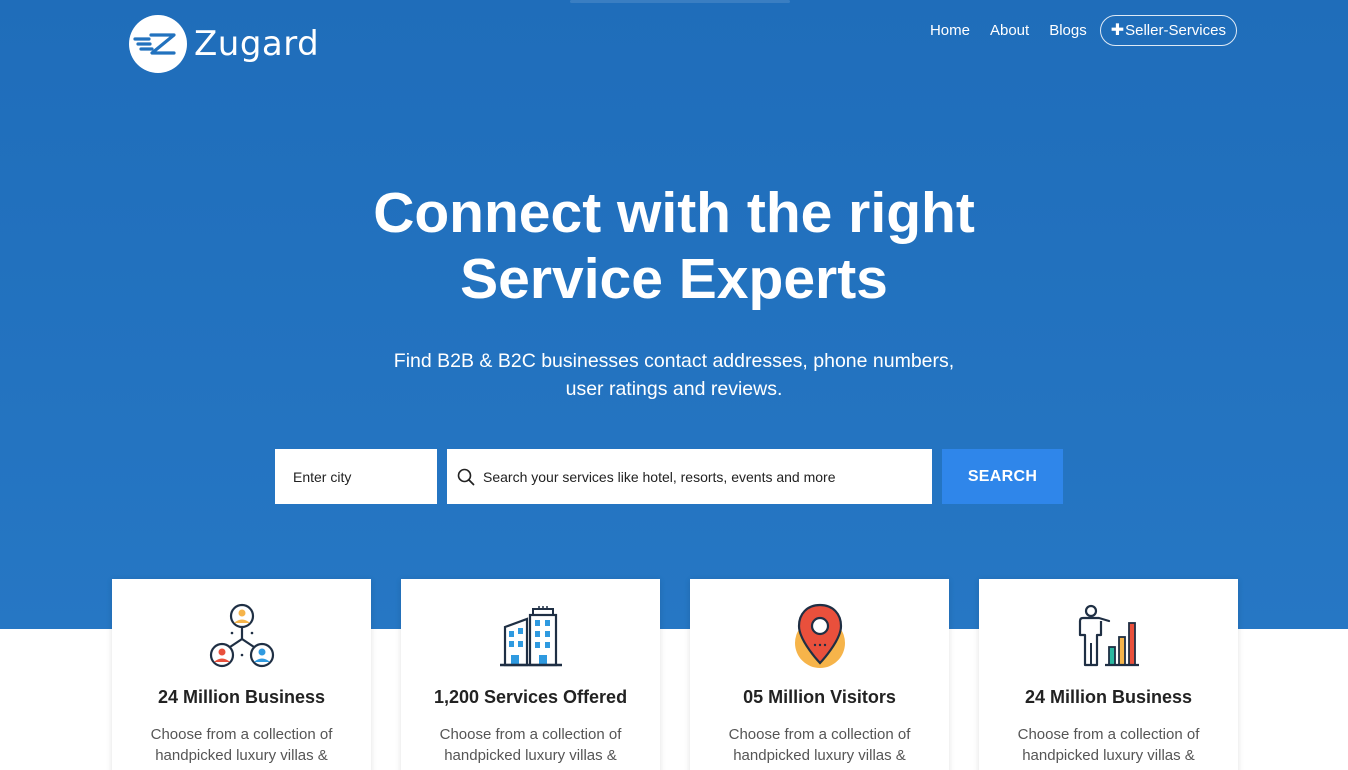 The image size is (1348, 770). Describe the element at coordinates (950, 30) in the screenshot. I see `nav-home: Home` at that location.